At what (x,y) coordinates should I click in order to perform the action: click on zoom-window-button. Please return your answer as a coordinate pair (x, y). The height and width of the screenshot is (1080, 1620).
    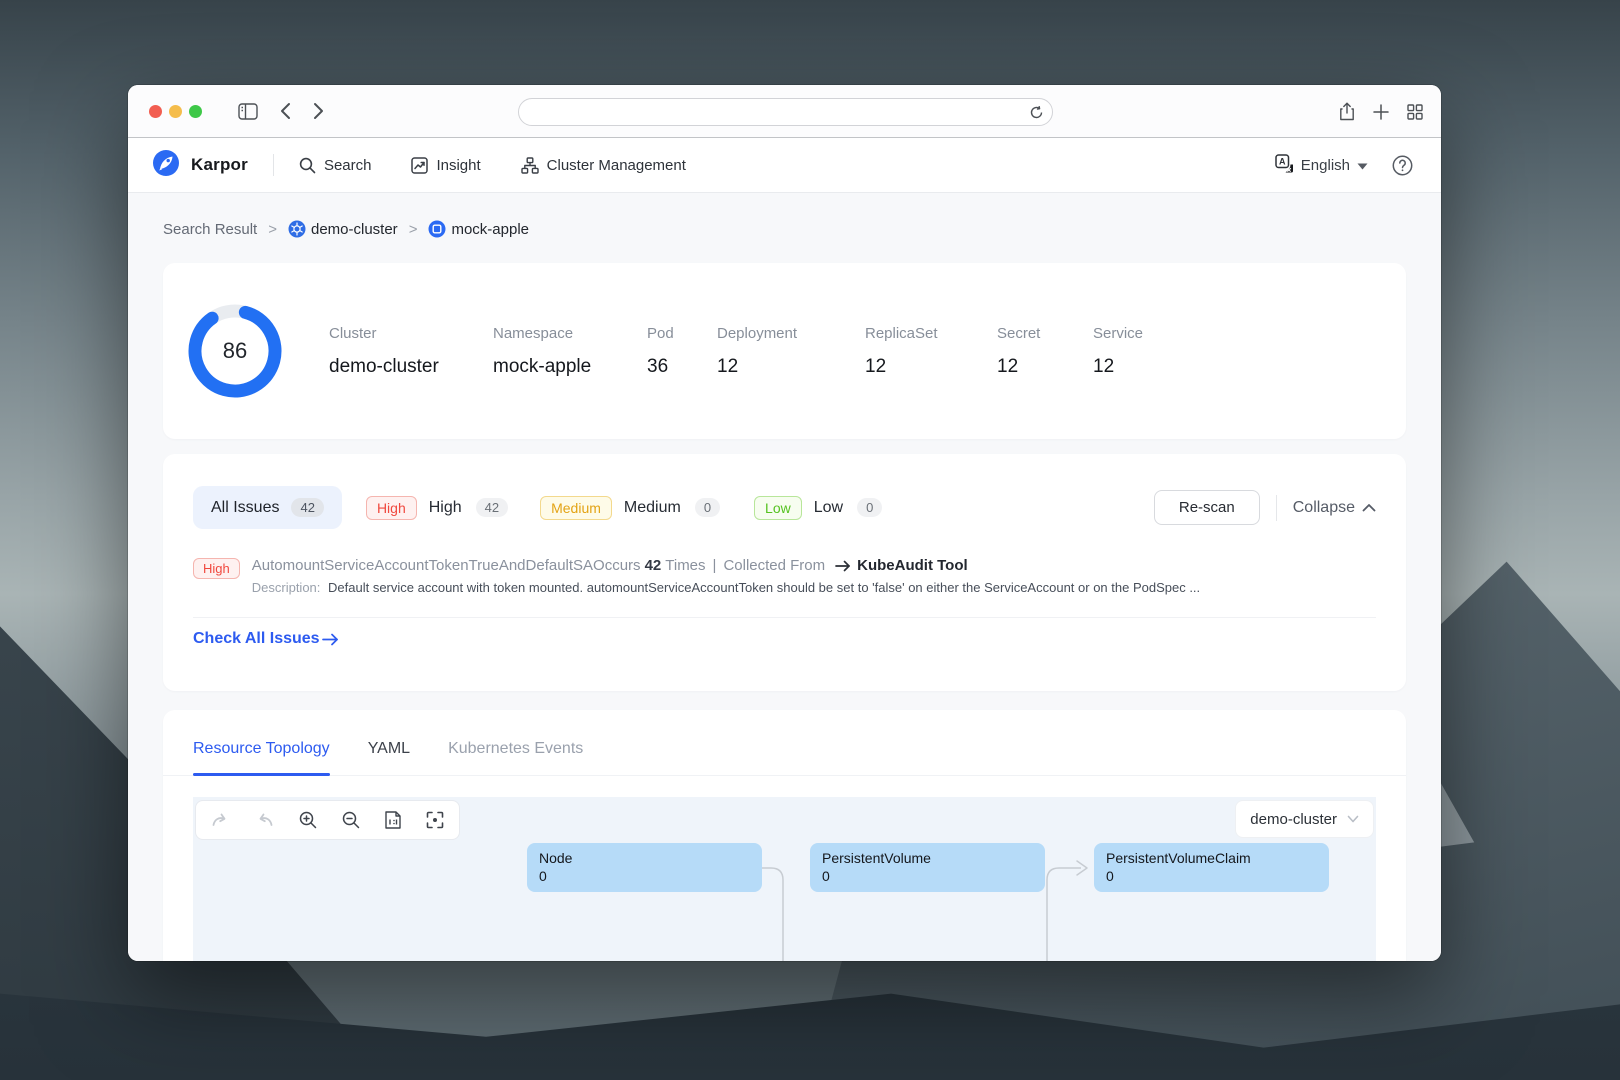
    Looking at the image, I should click on (195, 111).